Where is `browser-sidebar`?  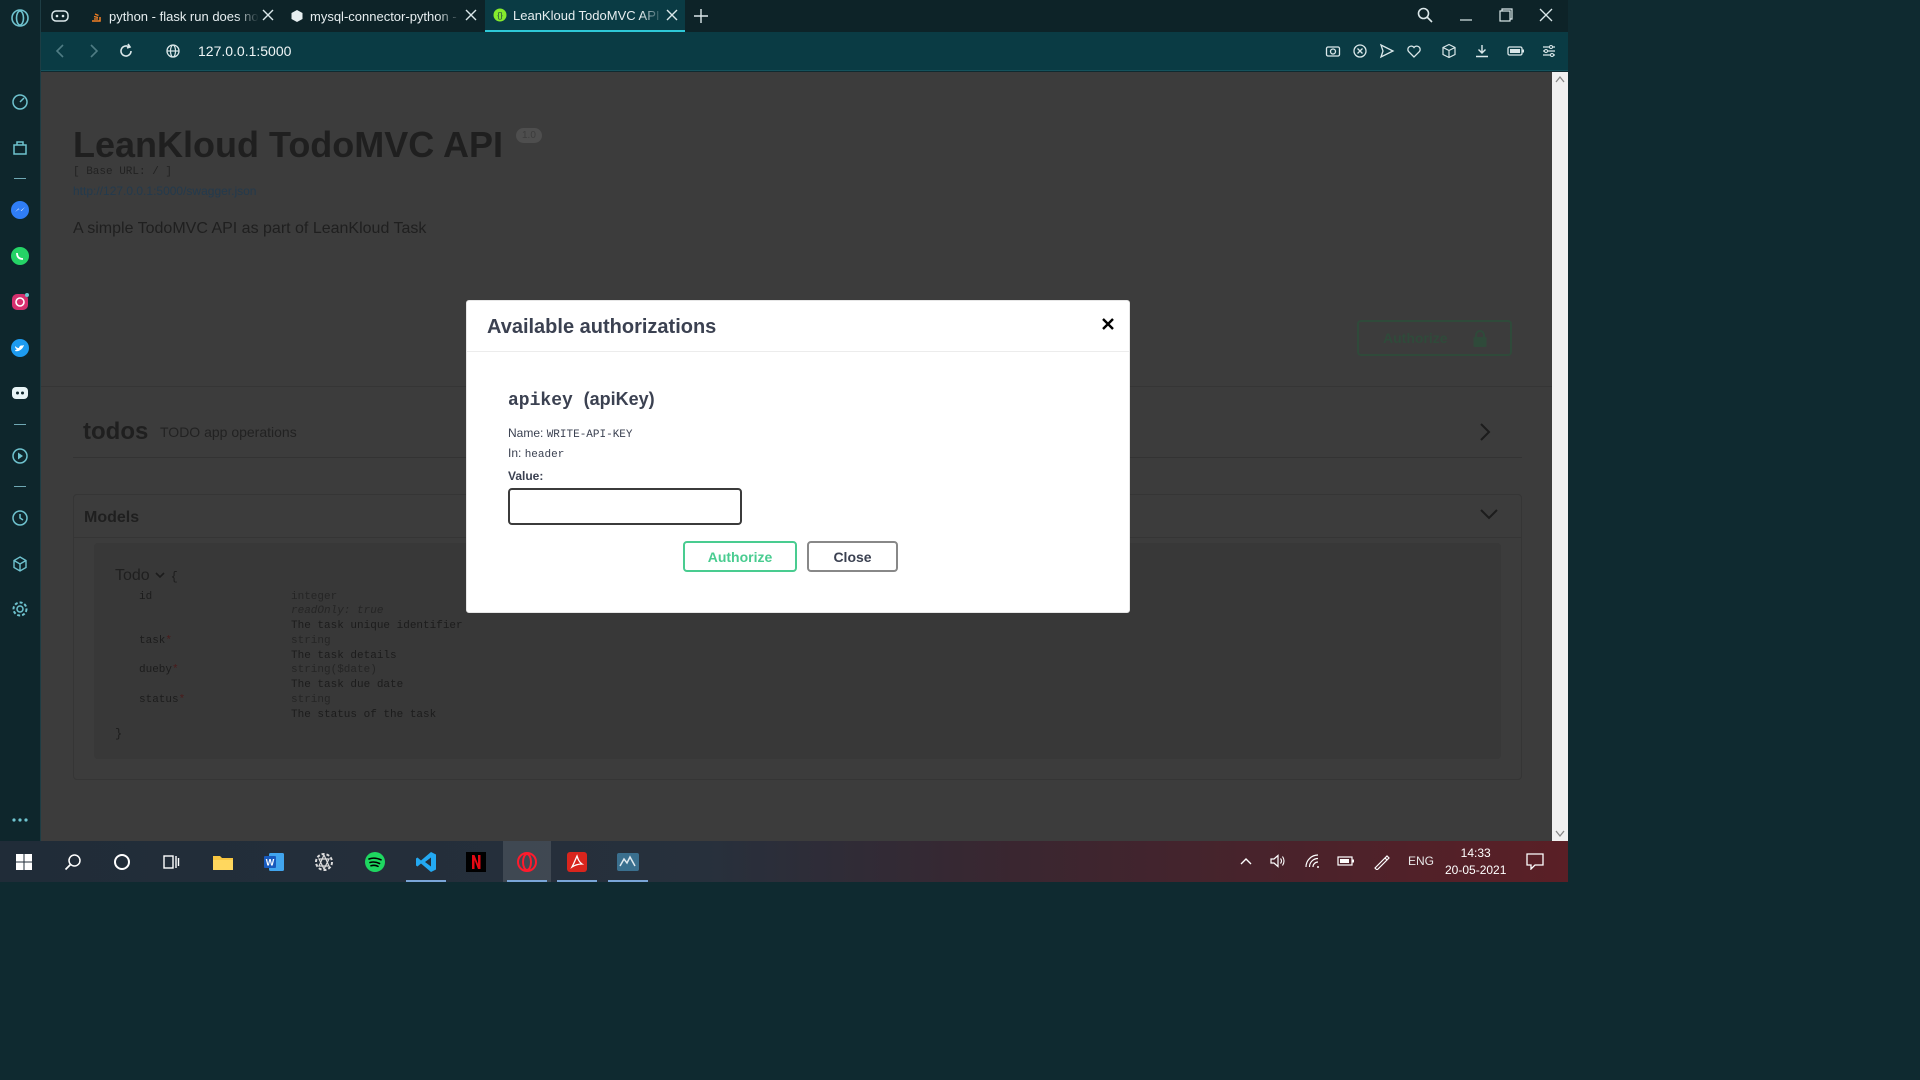 browser-sidebar is located at coordinates (20, 420).